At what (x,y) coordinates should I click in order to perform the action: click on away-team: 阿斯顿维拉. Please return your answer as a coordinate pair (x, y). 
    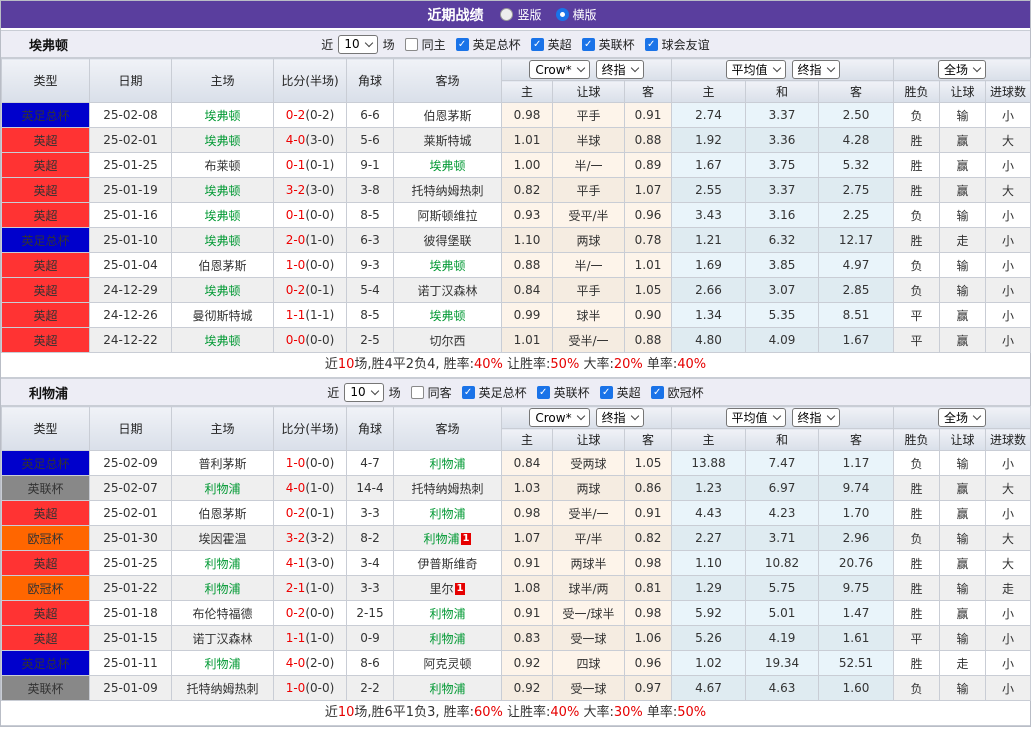
    Looking at the image, I should click on (447, 216).